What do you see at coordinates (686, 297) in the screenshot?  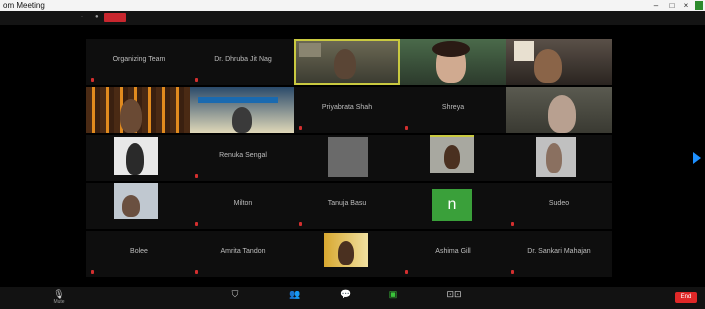 I see `end-meeting-button: End` at bounding box center [686, 297].